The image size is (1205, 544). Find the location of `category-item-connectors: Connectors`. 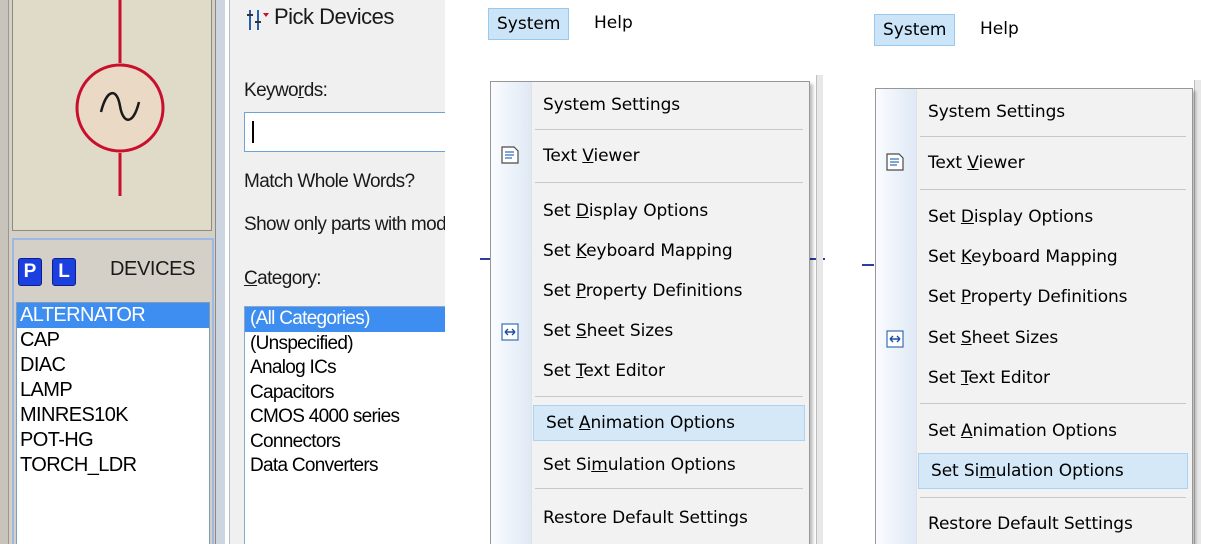

category-item-connectors: Connectors is located at coordinates (345, 442).